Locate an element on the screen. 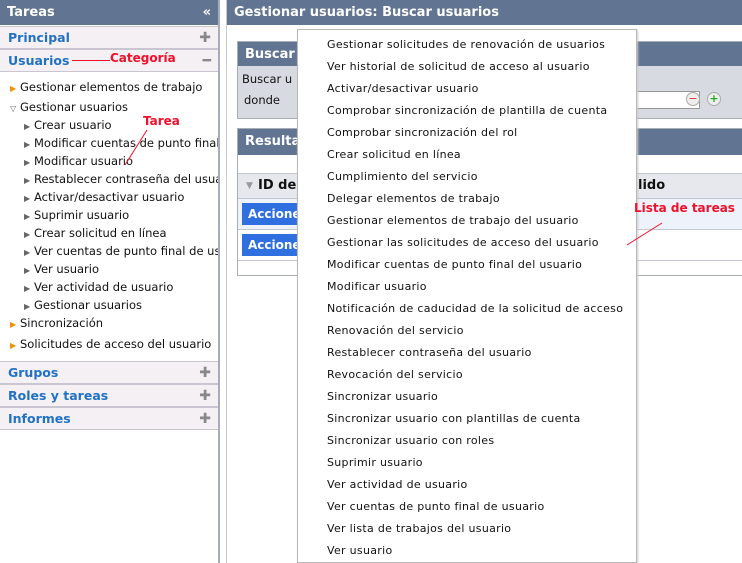  menu-item: Restablecer contraseña del usuario is located at coordinates (429, 353).